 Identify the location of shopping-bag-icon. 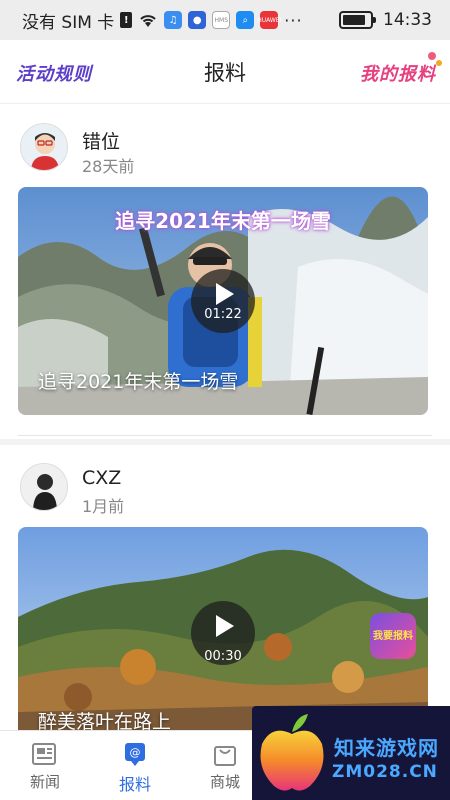
(225, 754).